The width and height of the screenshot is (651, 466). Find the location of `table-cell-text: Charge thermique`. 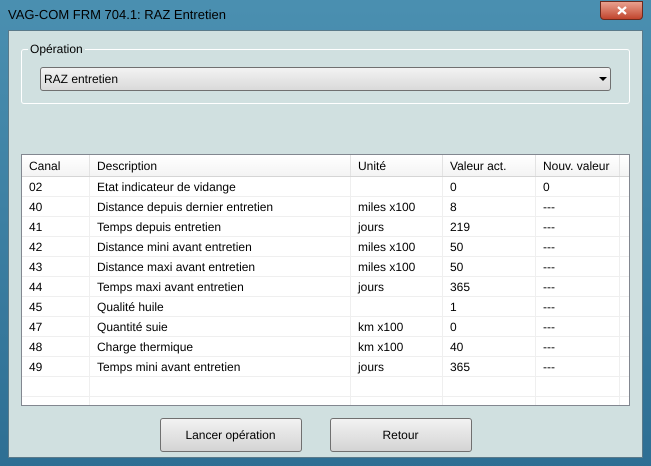

table-cell-text: Charge thermique is located at coordinates (145, 347).